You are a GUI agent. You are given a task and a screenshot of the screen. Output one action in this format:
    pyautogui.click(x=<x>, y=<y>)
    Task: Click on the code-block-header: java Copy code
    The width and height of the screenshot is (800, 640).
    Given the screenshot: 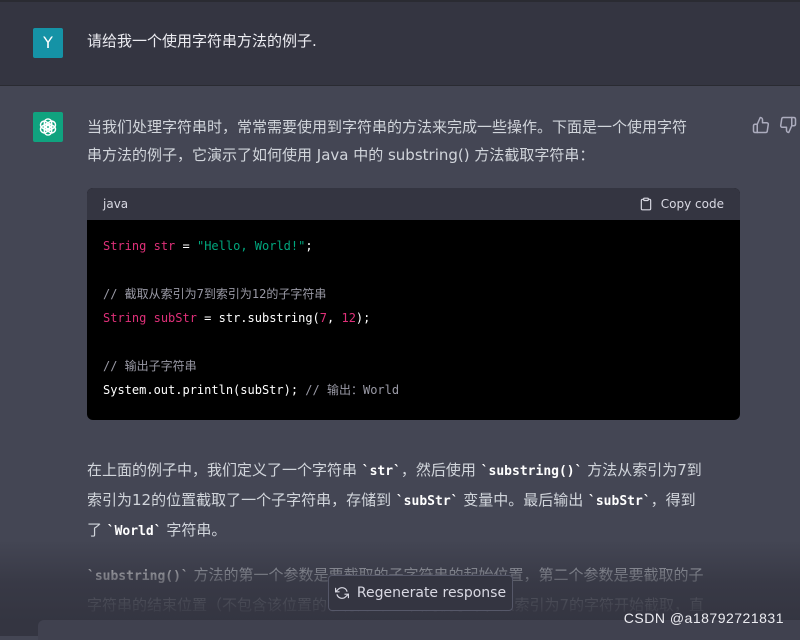 What is the action you would take?
    pyautogui.click(x=413, y=204)
    